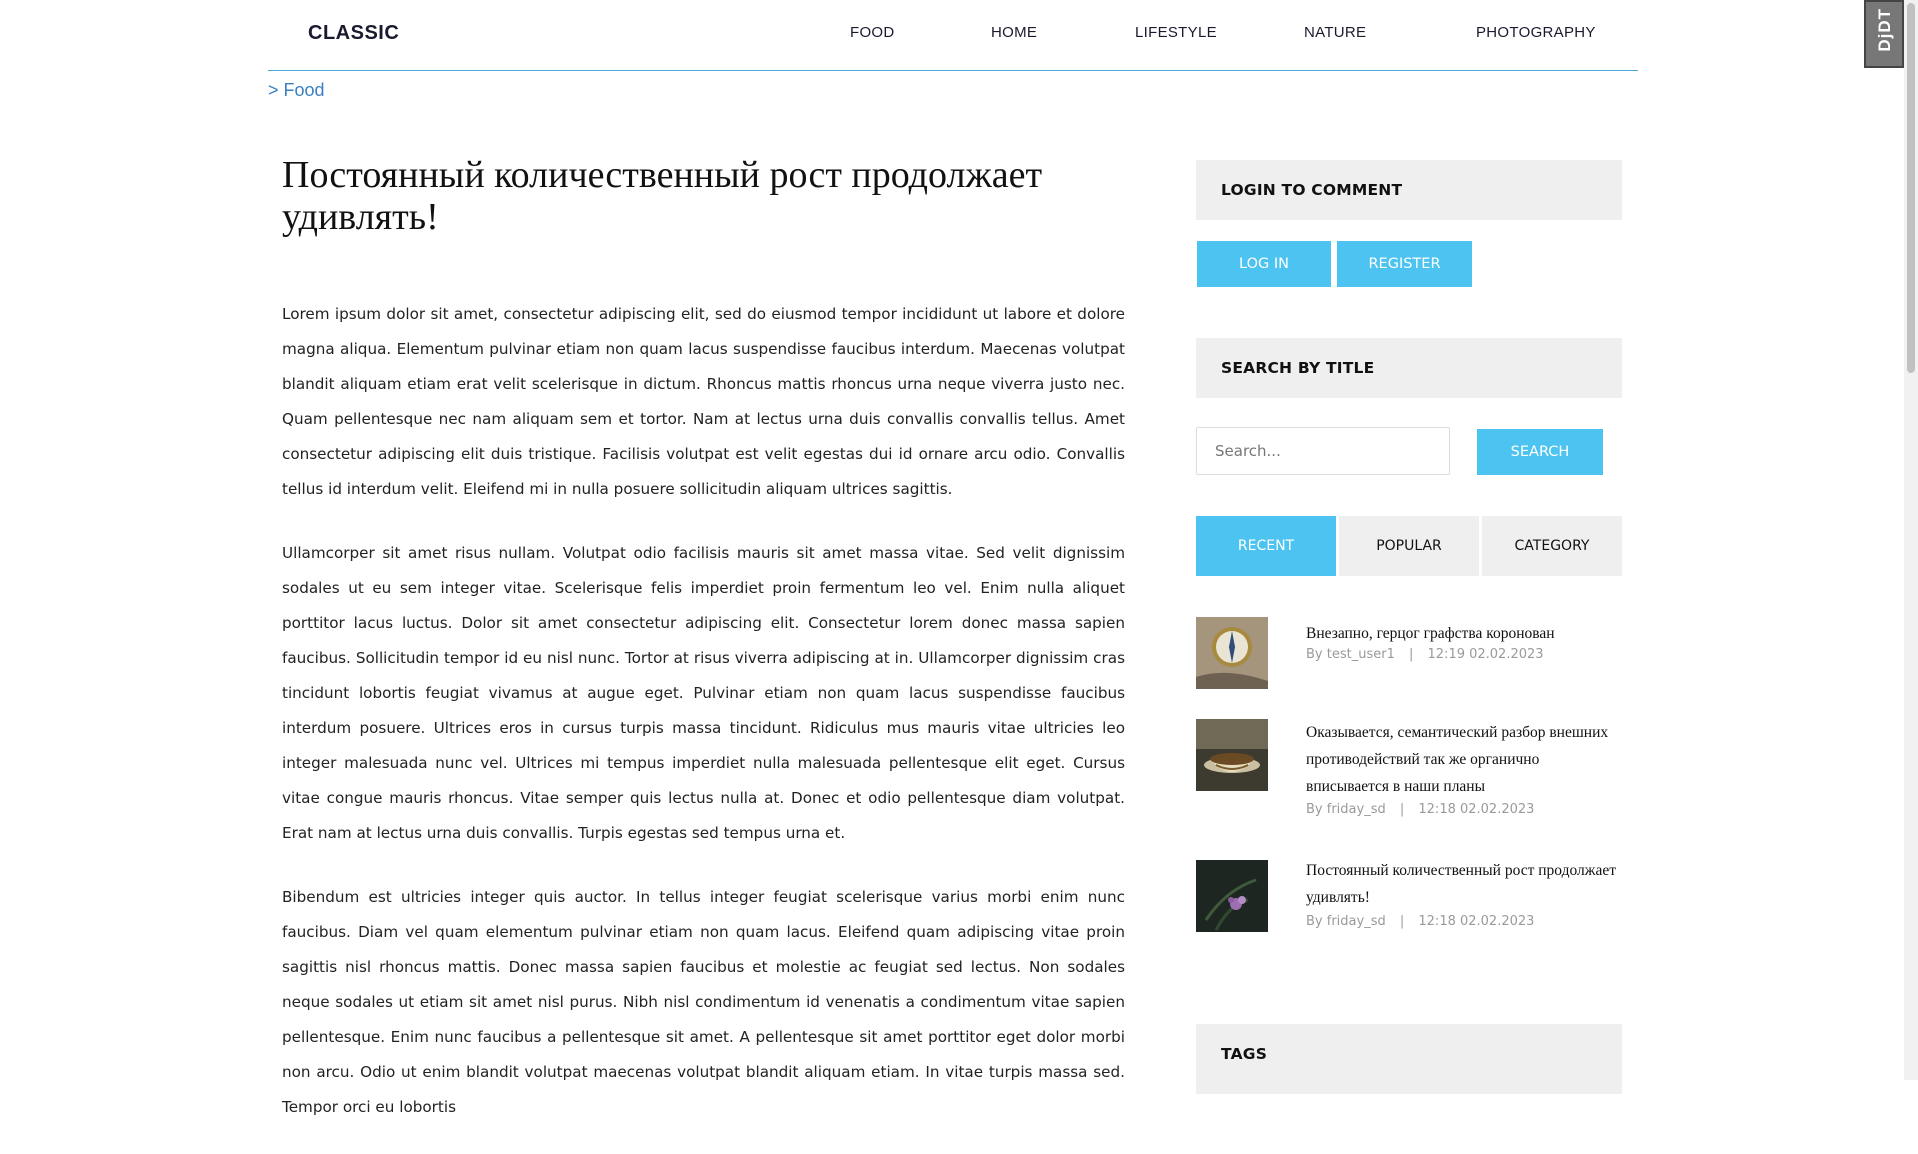  What do you see at coordinates (1335, 32) in the screenshot?
I see `nav-item-nature: NATURE` at bounding box center [1335, 32].